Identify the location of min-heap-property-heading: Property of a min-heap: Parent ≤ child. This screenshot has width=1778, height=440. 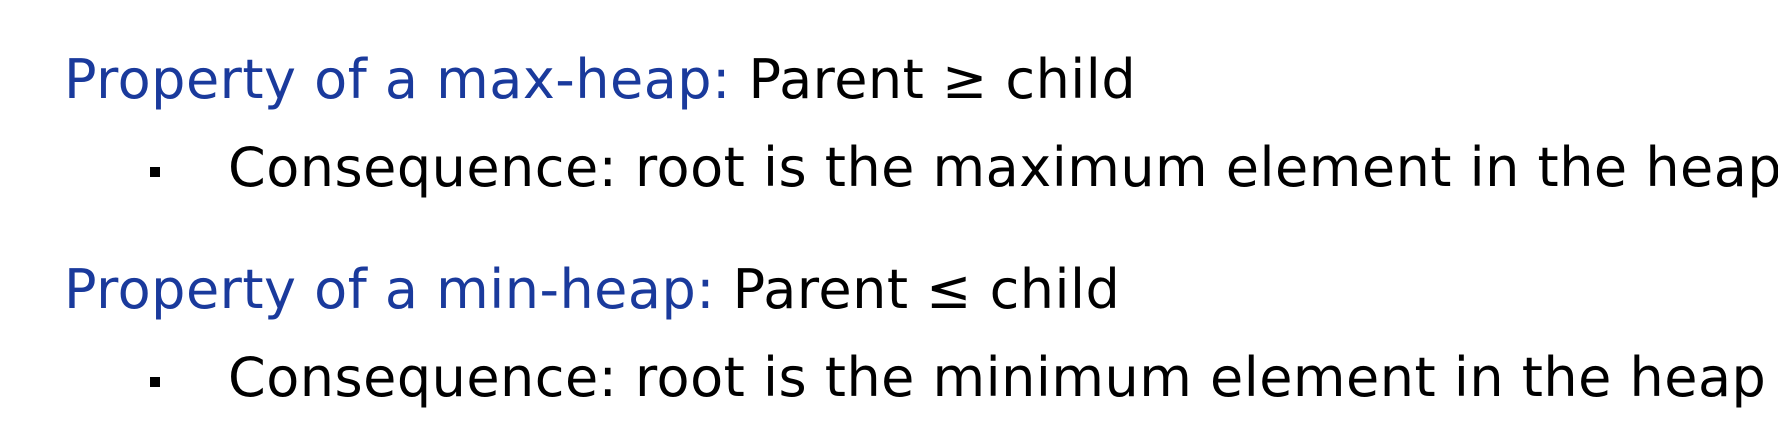
(592, 290).